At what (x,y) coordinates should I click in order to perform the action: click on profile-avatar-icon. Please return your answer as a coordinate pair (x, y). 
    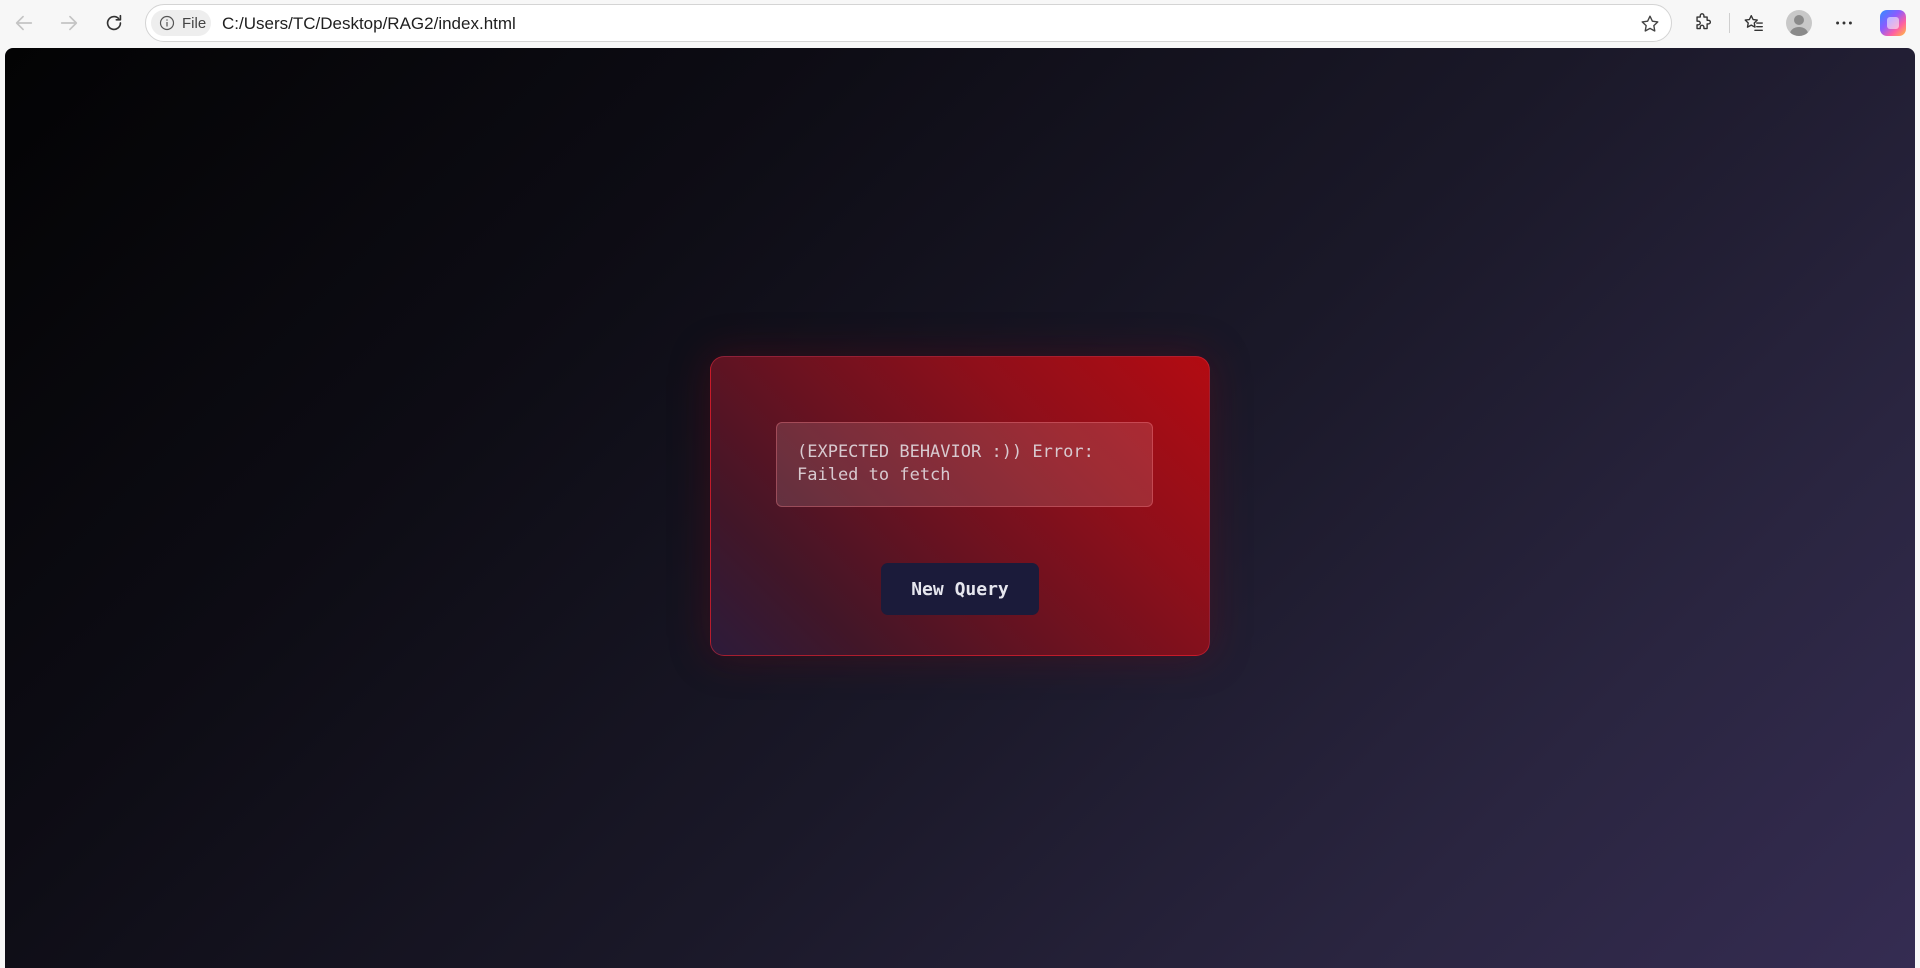
    Looking at the image, I should click on (1799, 23).